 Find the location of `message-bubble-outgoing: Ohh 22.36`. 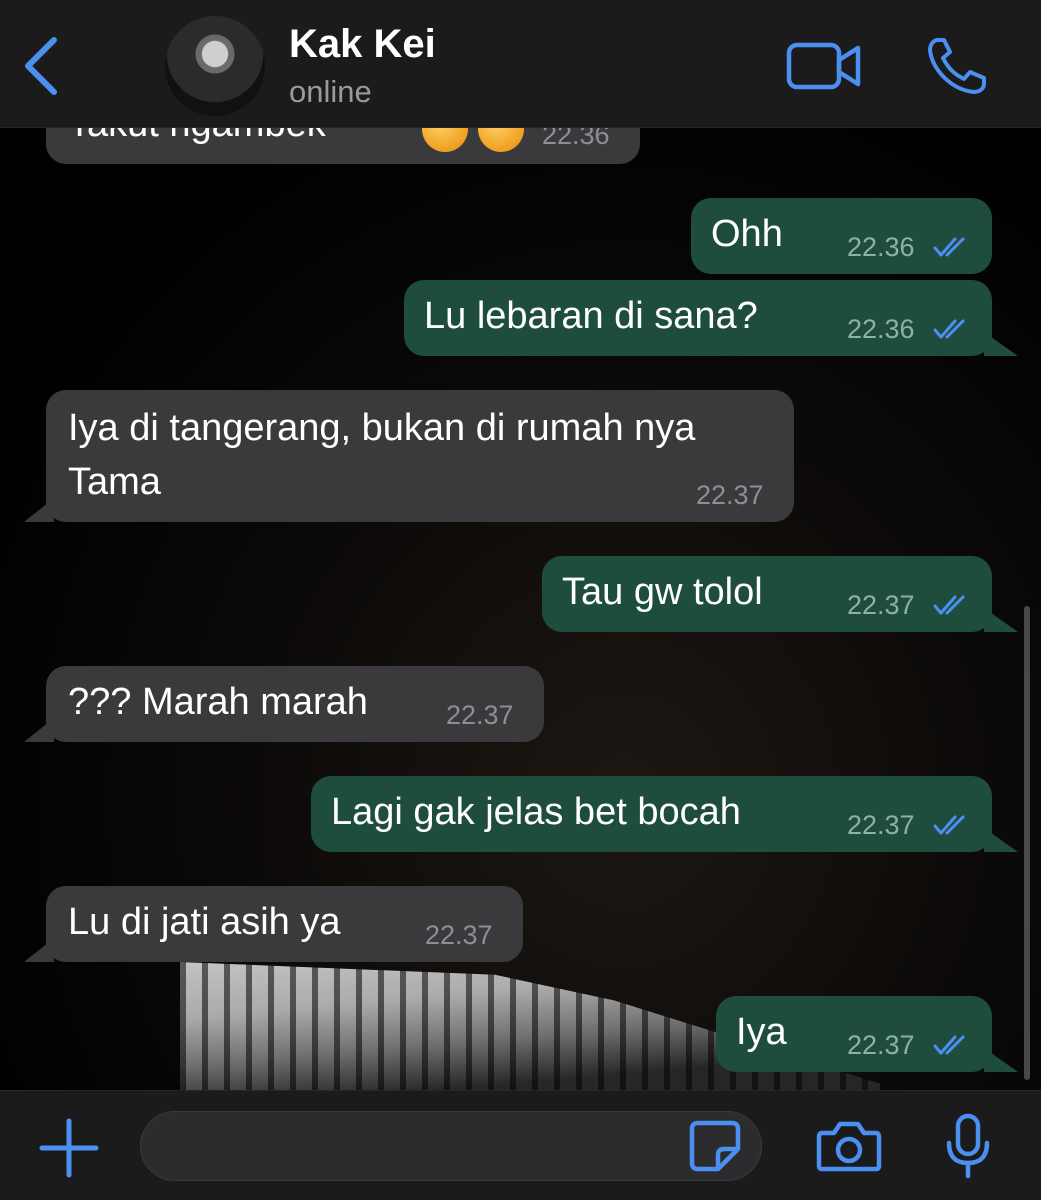

message-bubble-outgoing: Ohh 22.36 is located at coordinates (841, 236).